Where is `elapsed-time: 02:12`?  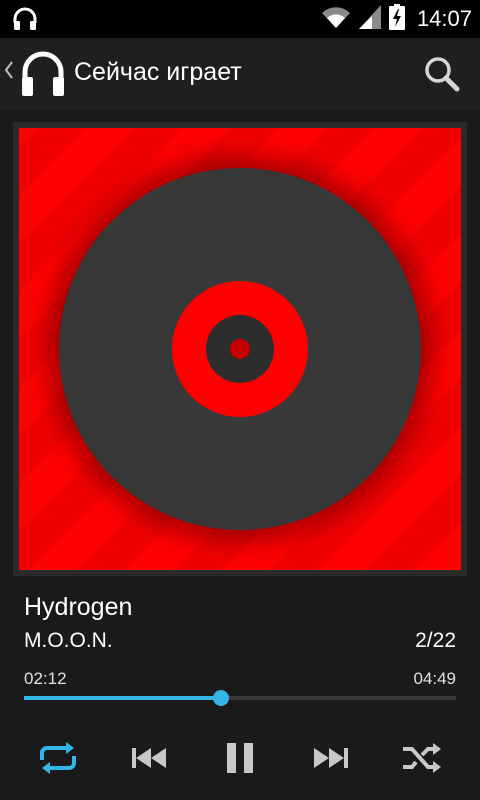
elapsed-time: 02:12 is located at coordinates (45, 678).